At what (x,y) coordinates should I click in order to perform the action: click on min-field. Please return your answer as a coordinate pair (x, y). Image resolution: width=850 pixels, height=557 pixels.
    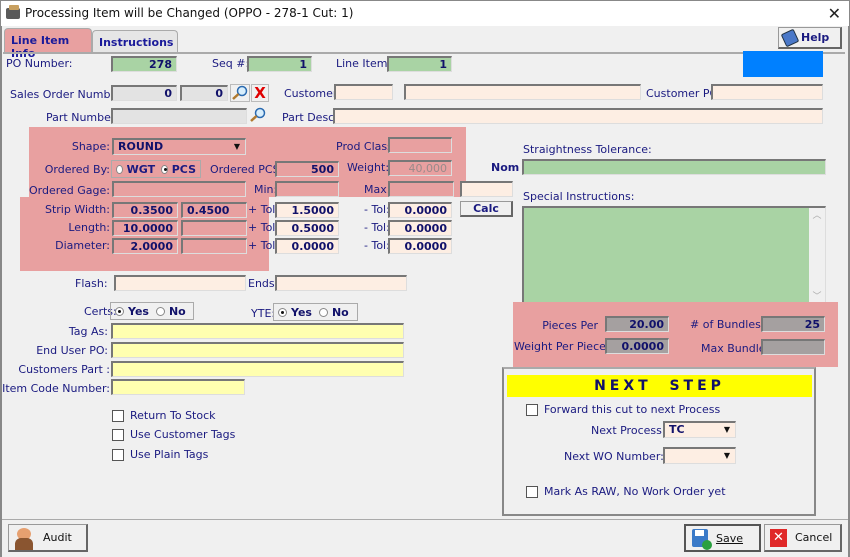
    Looking at the image, I should click on (307, 189).